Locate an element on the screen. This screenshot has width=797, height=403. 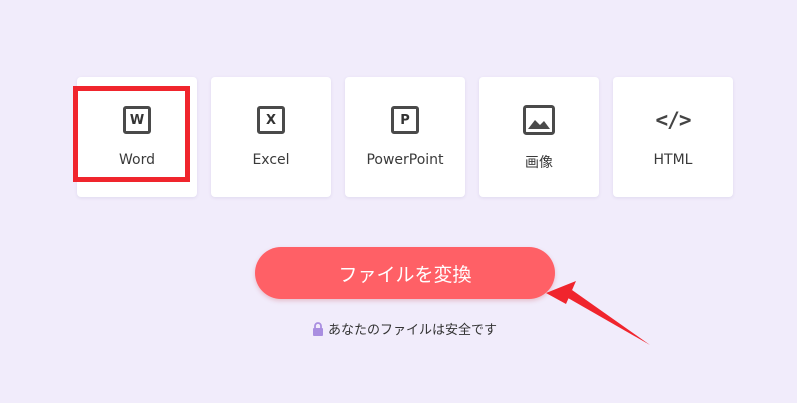
powerpoint-icon: P is located at coordinates (405, 120).